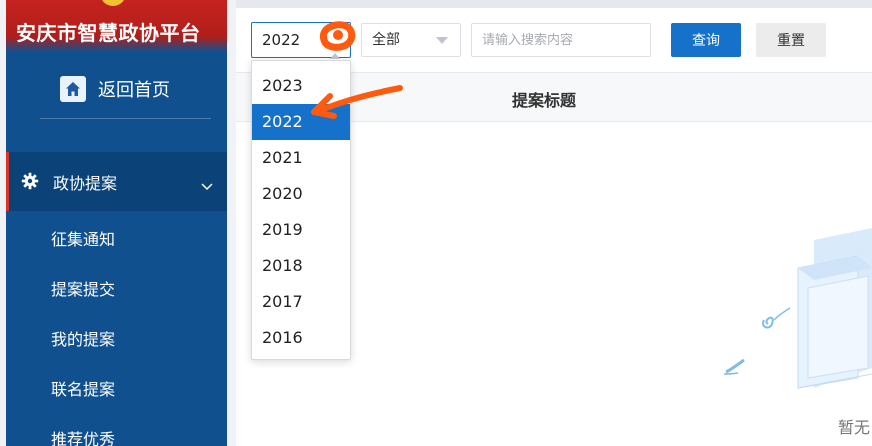 The width and height of the screenshot is (872, 446). I want to click on sidebar-item-label: 我的提案, so click(83, 339).